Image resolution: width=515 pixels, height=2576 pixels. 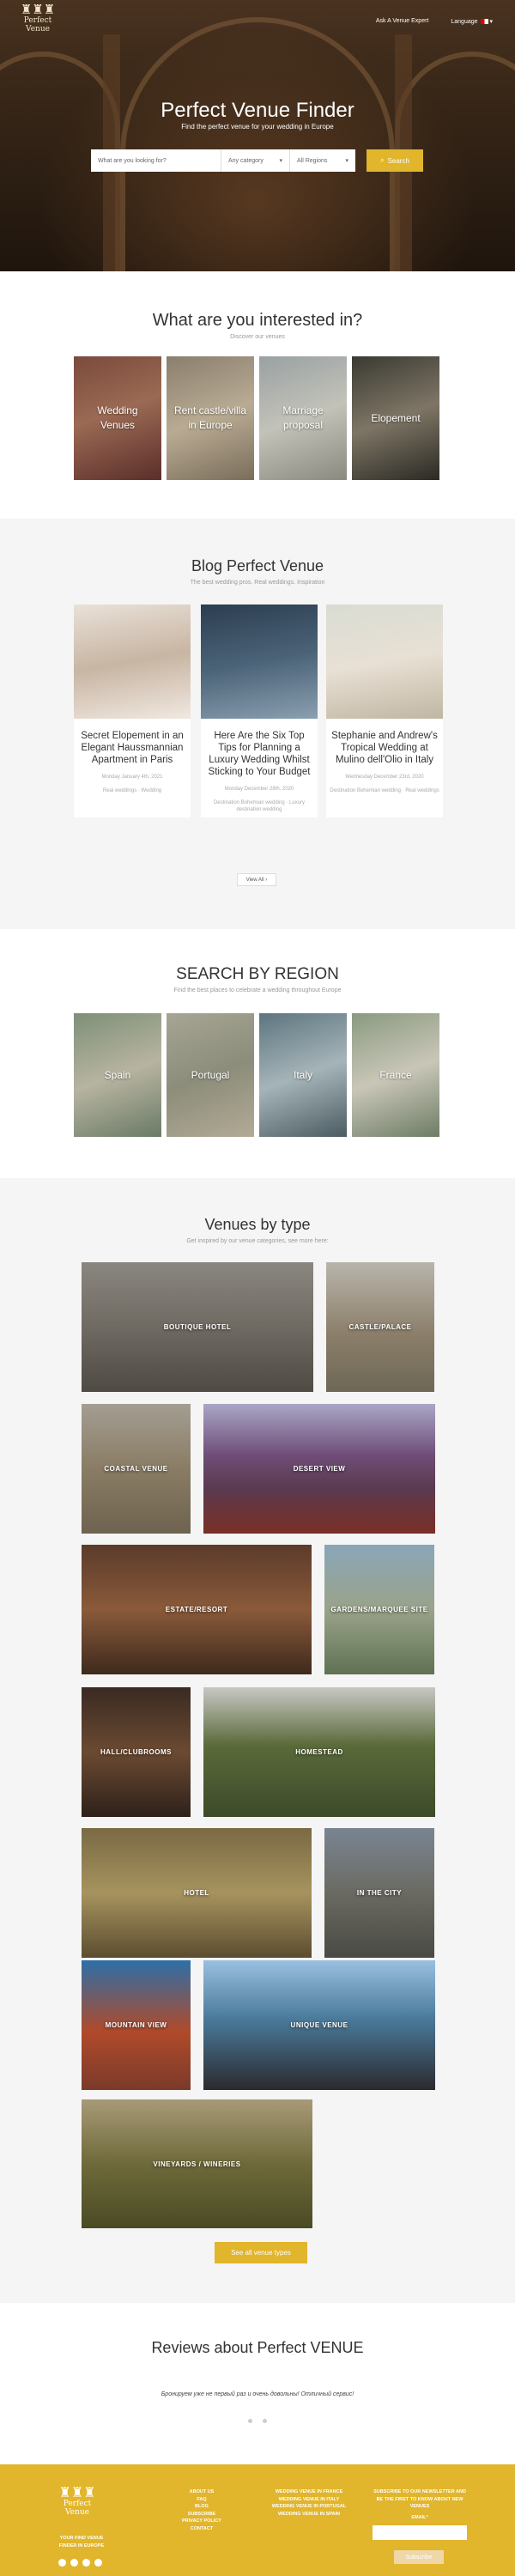 What do you see at coordinates (117, 418) in the screenshot?
I see `interest-tile-wedding-venues: Wedding Venues` at bounding box center [117, 418].